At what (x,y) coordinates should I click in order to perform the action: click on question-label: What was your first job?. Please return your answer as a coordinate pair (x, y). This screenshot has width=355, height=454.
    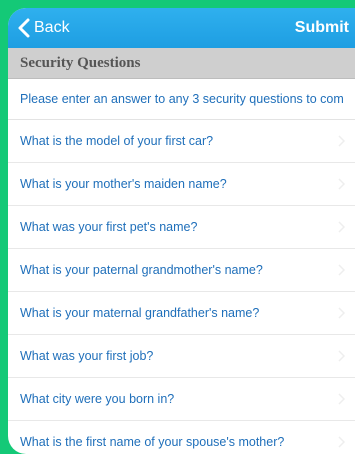
    Looking at the image, I should click on (87, 356).